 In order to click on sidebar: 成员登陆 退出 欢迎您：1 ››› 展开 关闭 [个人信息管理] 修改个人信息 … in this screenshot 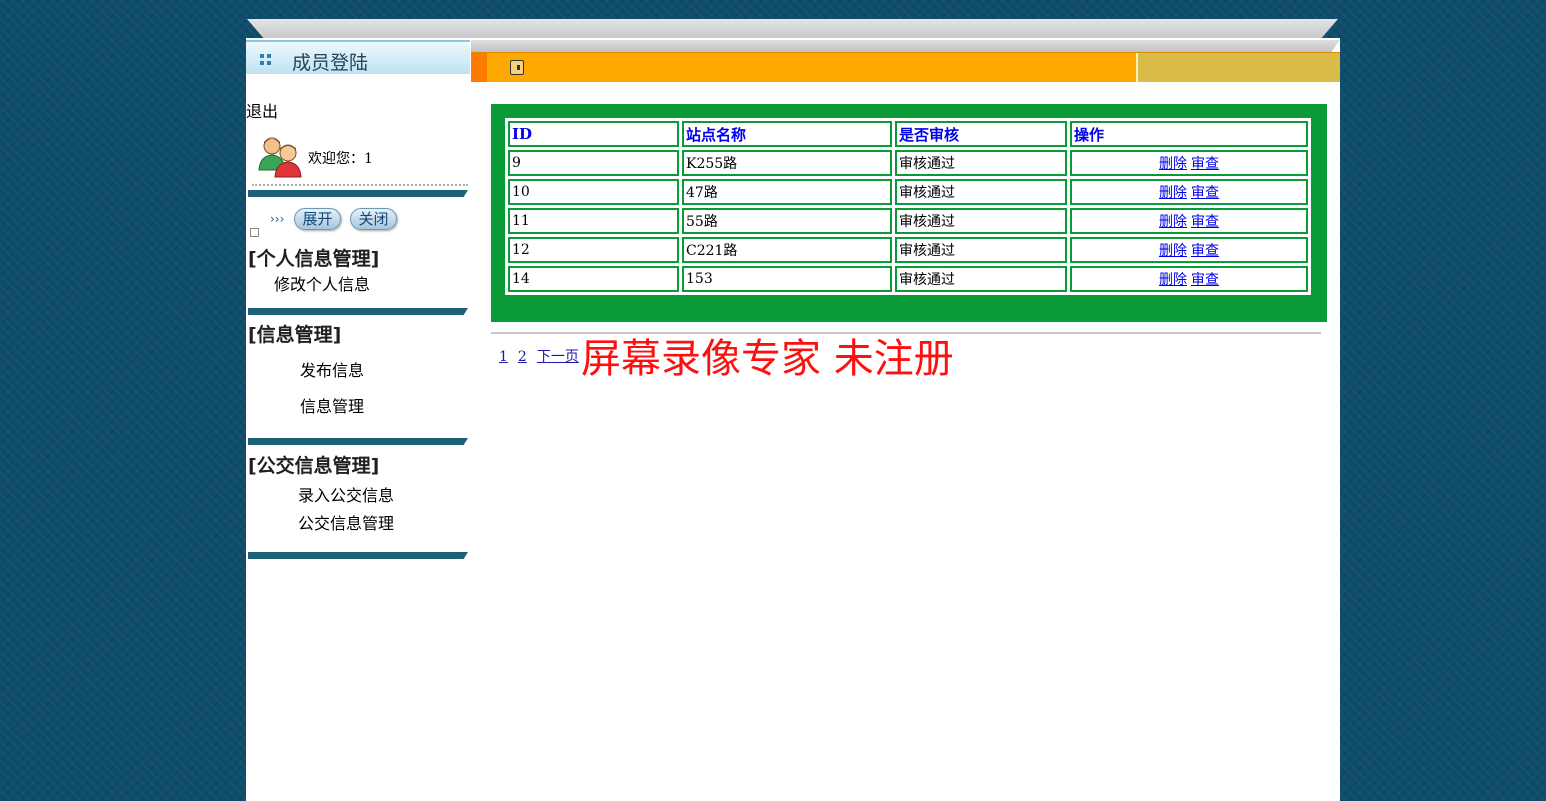, I will do `click(358, 419)`.